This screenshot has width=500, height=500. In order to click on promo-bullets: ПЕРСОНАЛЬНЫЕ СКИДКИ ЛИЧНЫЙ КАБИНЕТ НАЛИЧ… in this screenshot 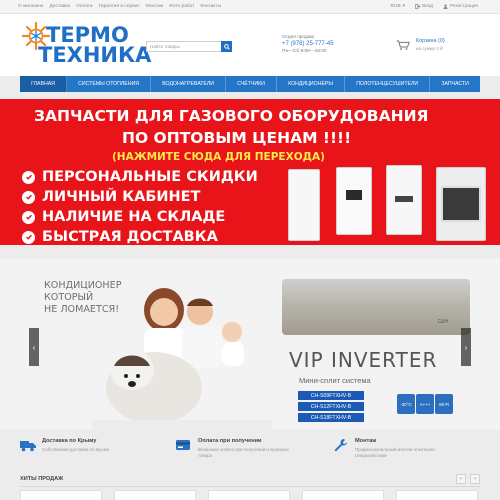, I will do `click(140, 206)`.